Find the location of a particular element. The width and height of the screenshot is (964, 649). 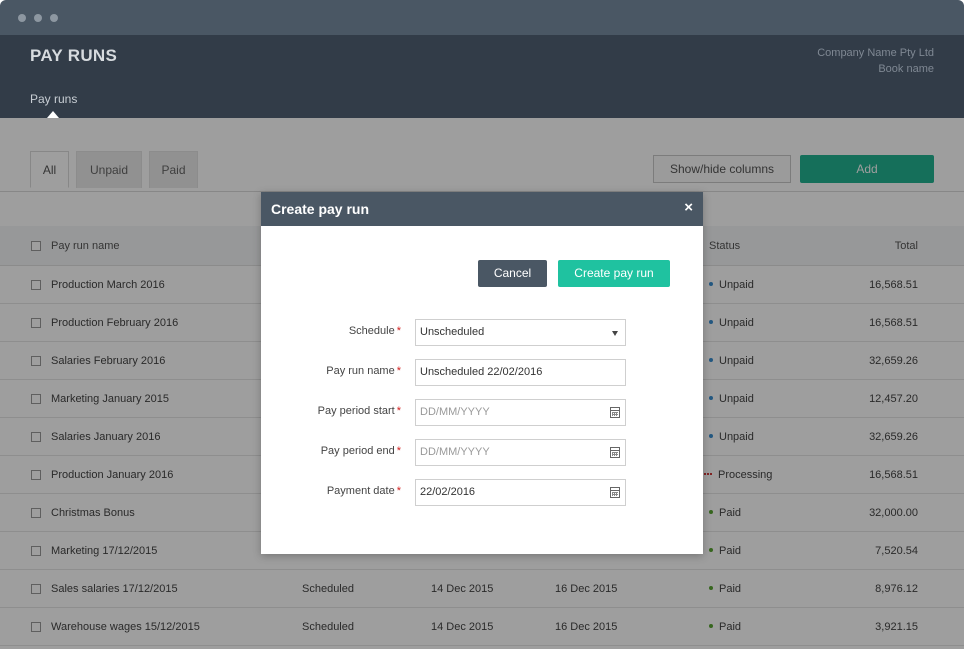

close-icon: × is located at coordinates (688, 207).